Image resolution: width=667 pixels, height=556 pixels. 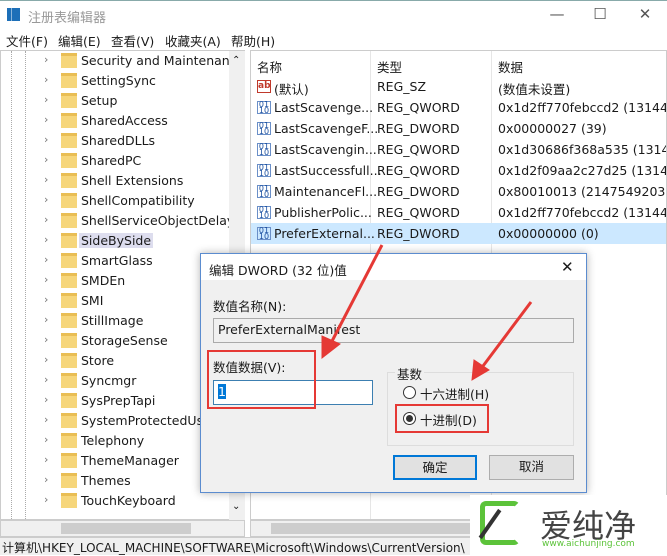 I want to click on arrow-to-value-data, so click(x=352, y=302).